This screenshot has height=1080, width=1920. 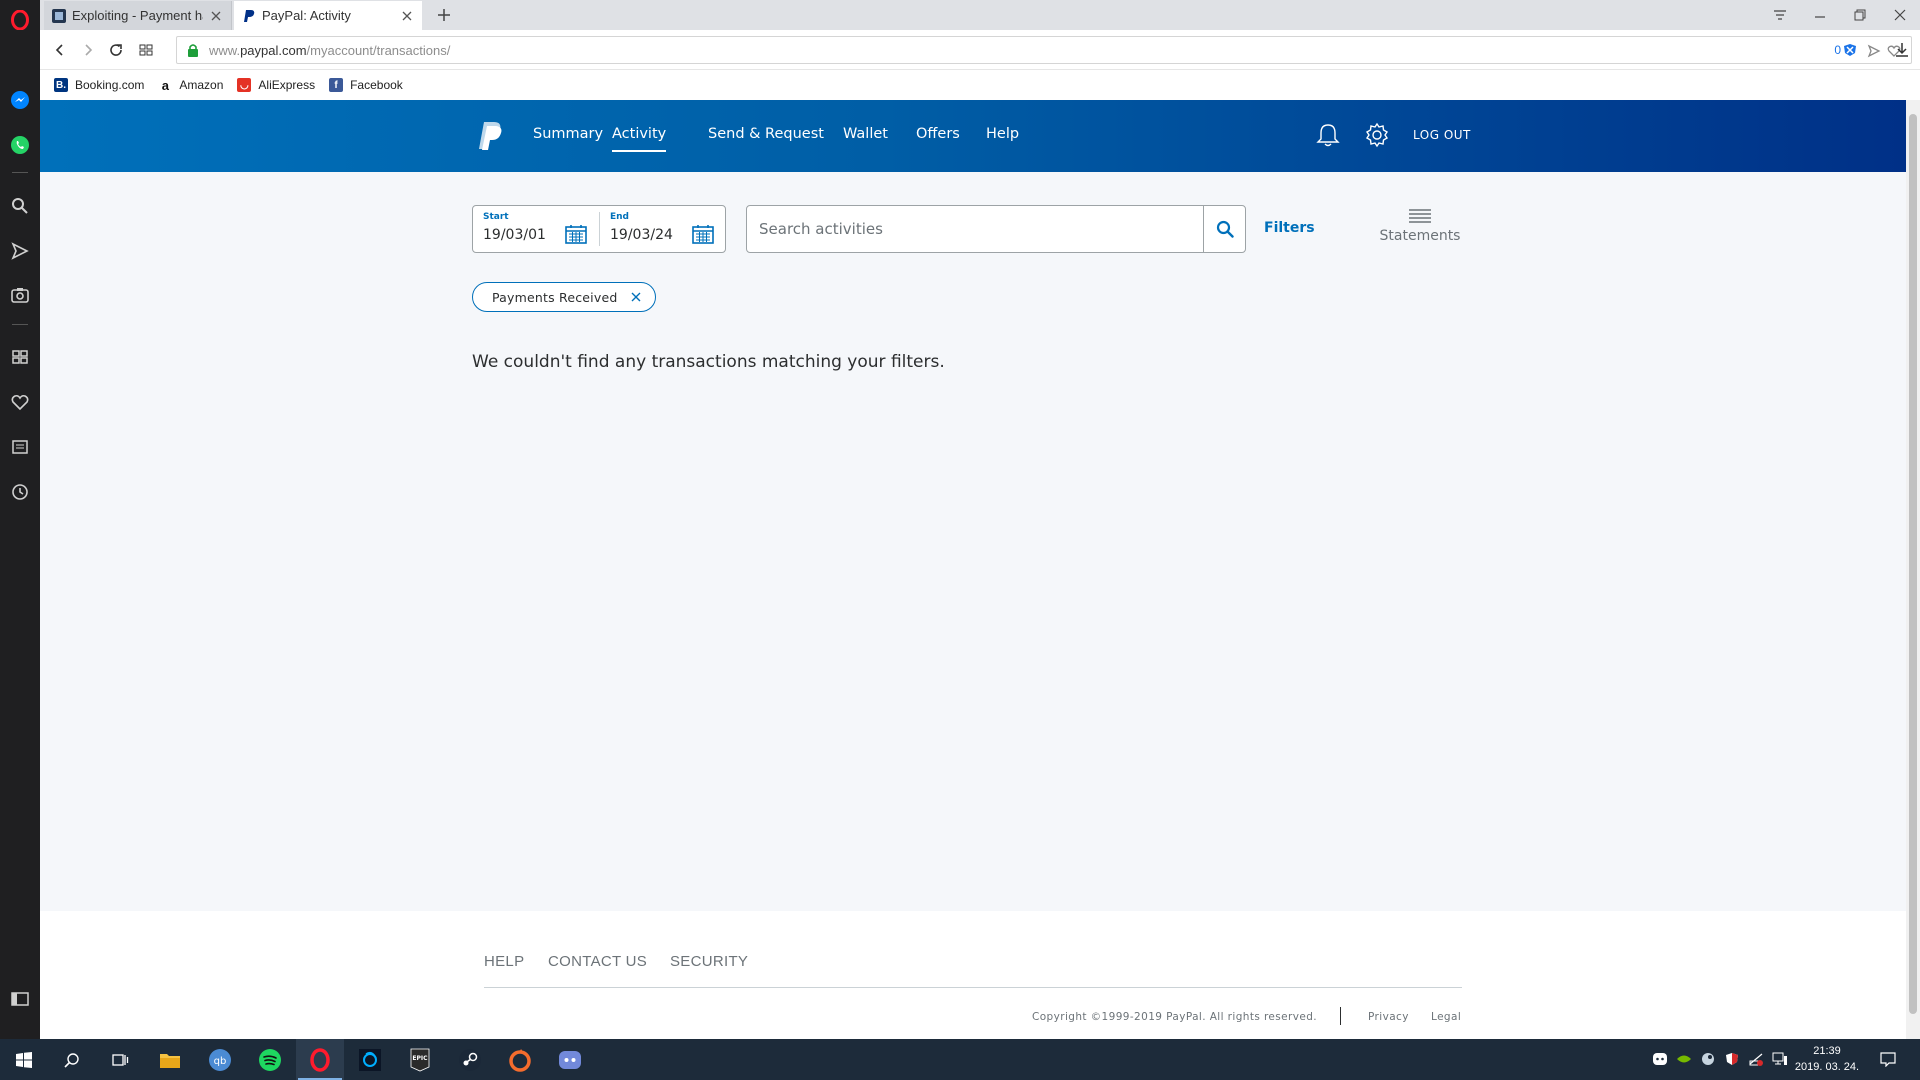 I want to click on page-scrollbar, so click(x=1913, y=569).